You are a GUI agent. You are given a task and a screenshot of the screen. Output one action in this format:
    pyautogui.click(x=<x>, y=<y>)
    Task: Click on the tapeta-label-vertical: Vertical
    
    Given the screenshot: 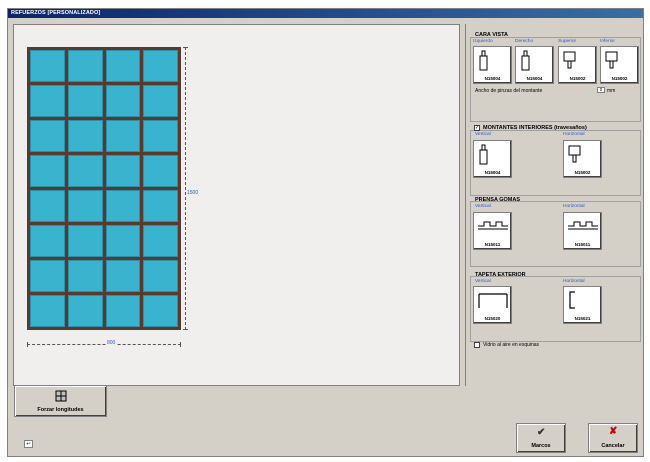 What is the action you would take?
    pyautogui.click(x=483, y=281)
    